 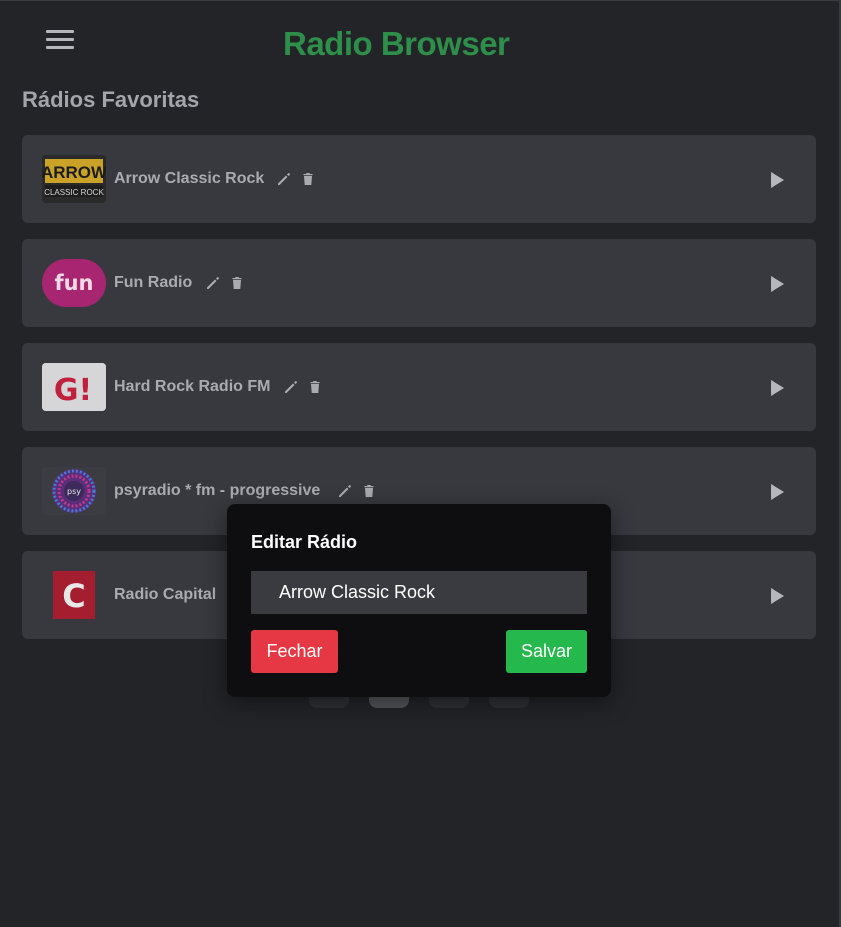 I want to click on save-button: Salvar, so click(x=546, y=651).